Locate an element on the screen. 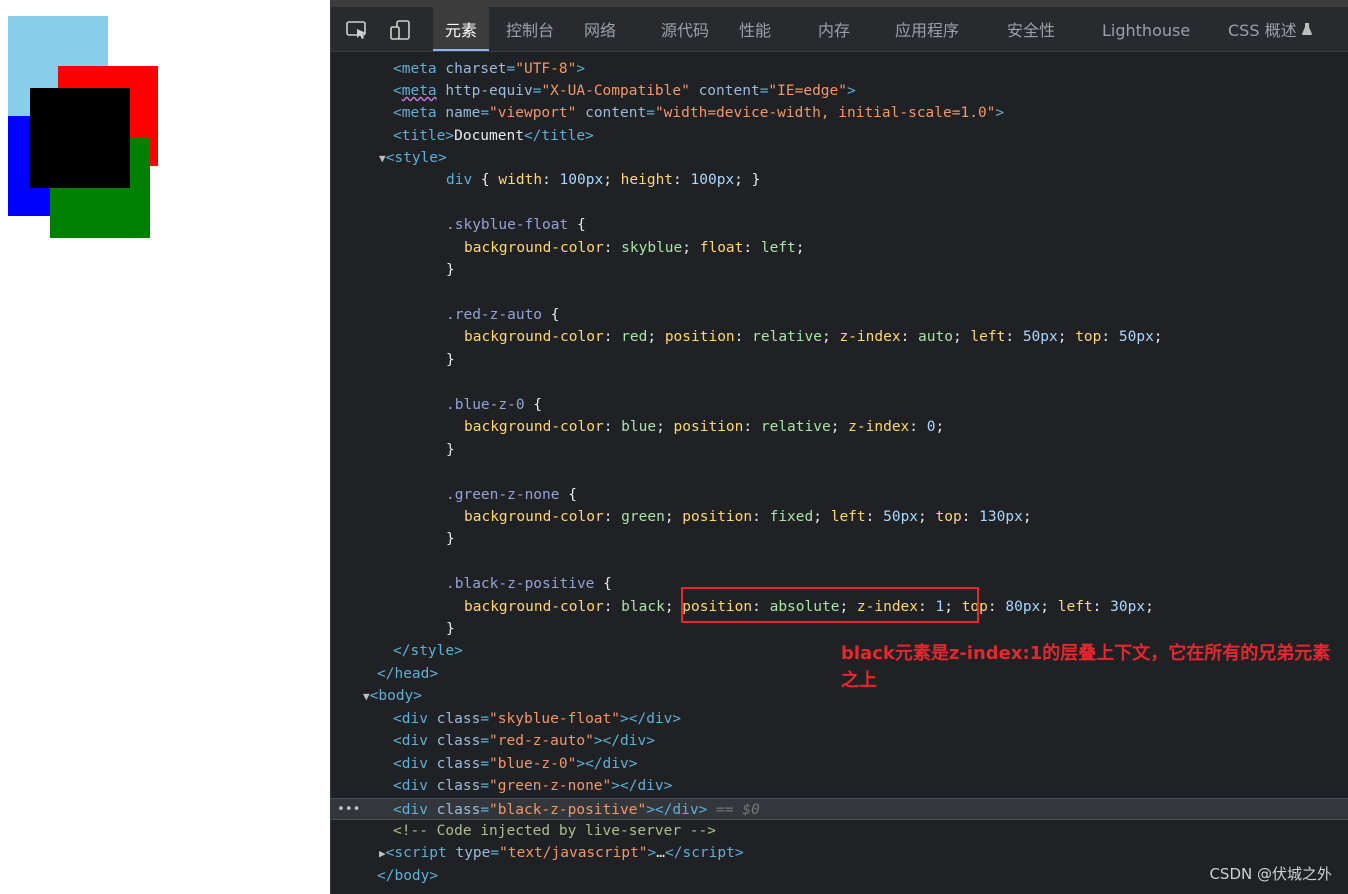 This screenshot has width=1348, height=894. code-line: .blue-z-0 { is located at coordinates (839, 405).